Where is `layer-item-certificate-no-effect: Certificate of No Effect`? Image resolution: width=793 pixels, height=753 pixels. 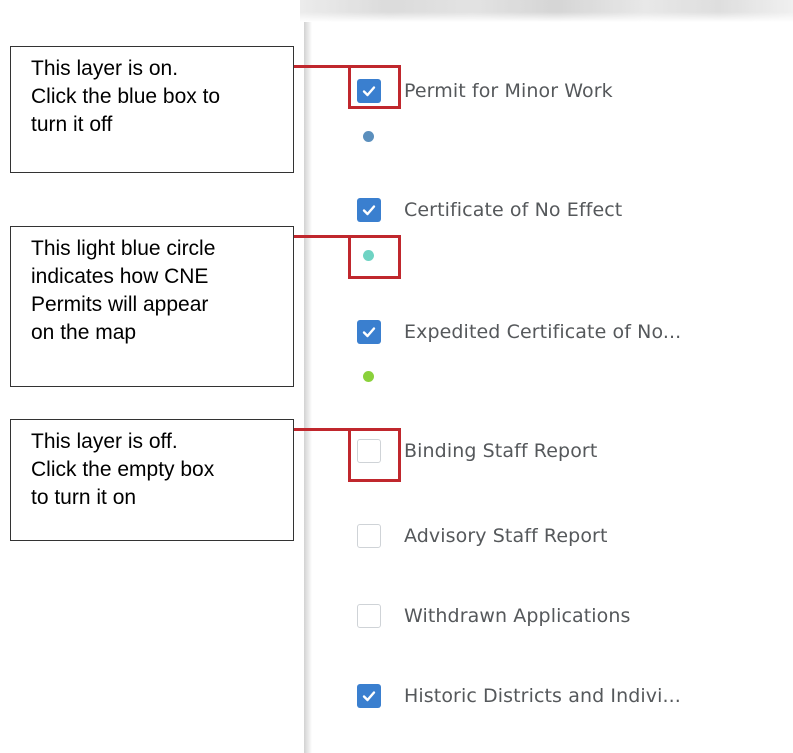 layer-item-certificate-no-effect: Certificate of No Effect is located at coordinates (489, 210).